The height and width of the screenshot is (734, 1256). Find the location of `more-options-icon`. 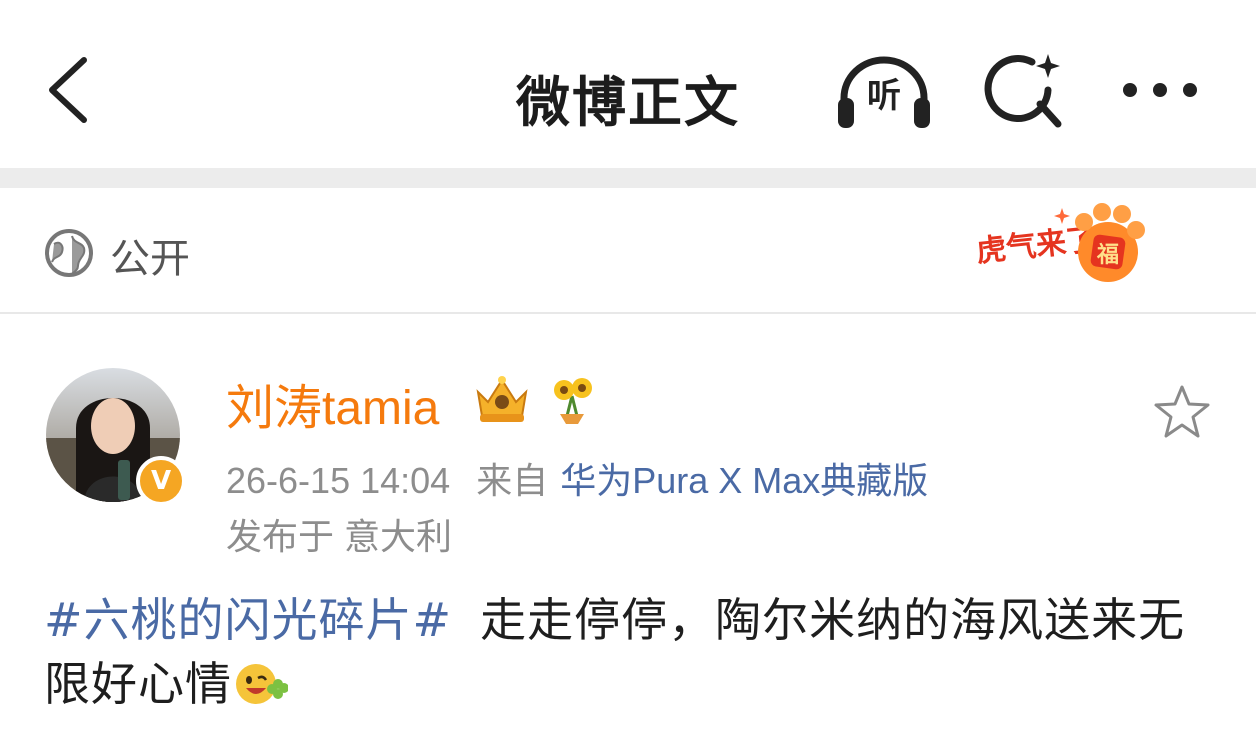

more-options-icon is located at coordinates (1160, 90).